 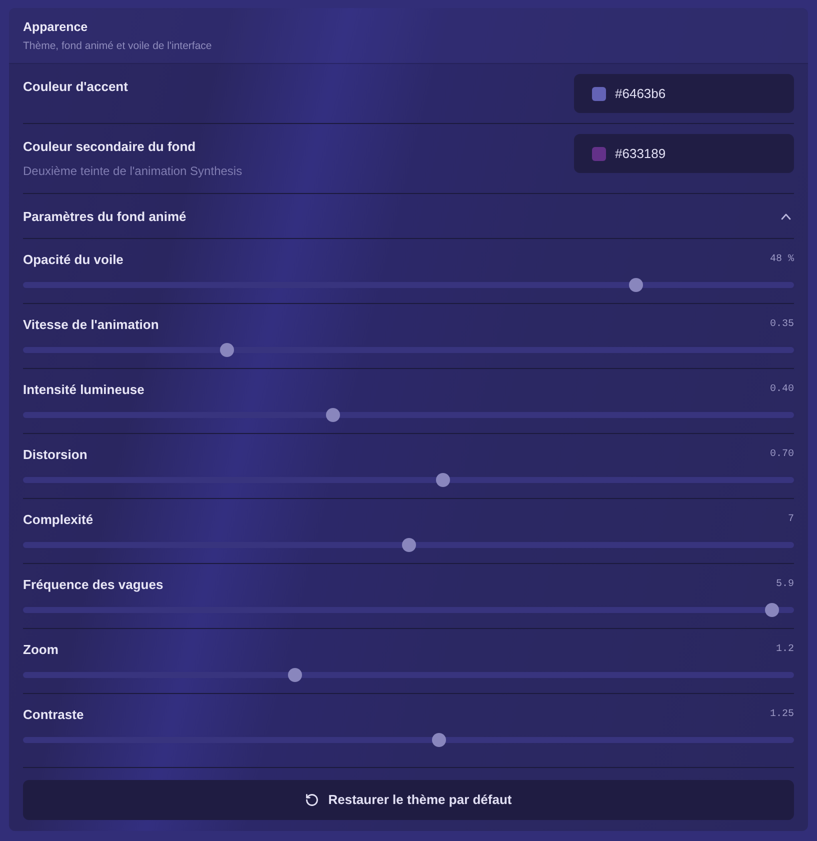 What do you see at coordinates (785, 650) in the screenshot?
I see `slider-value: 1.2` at bounding box center [785, 650].